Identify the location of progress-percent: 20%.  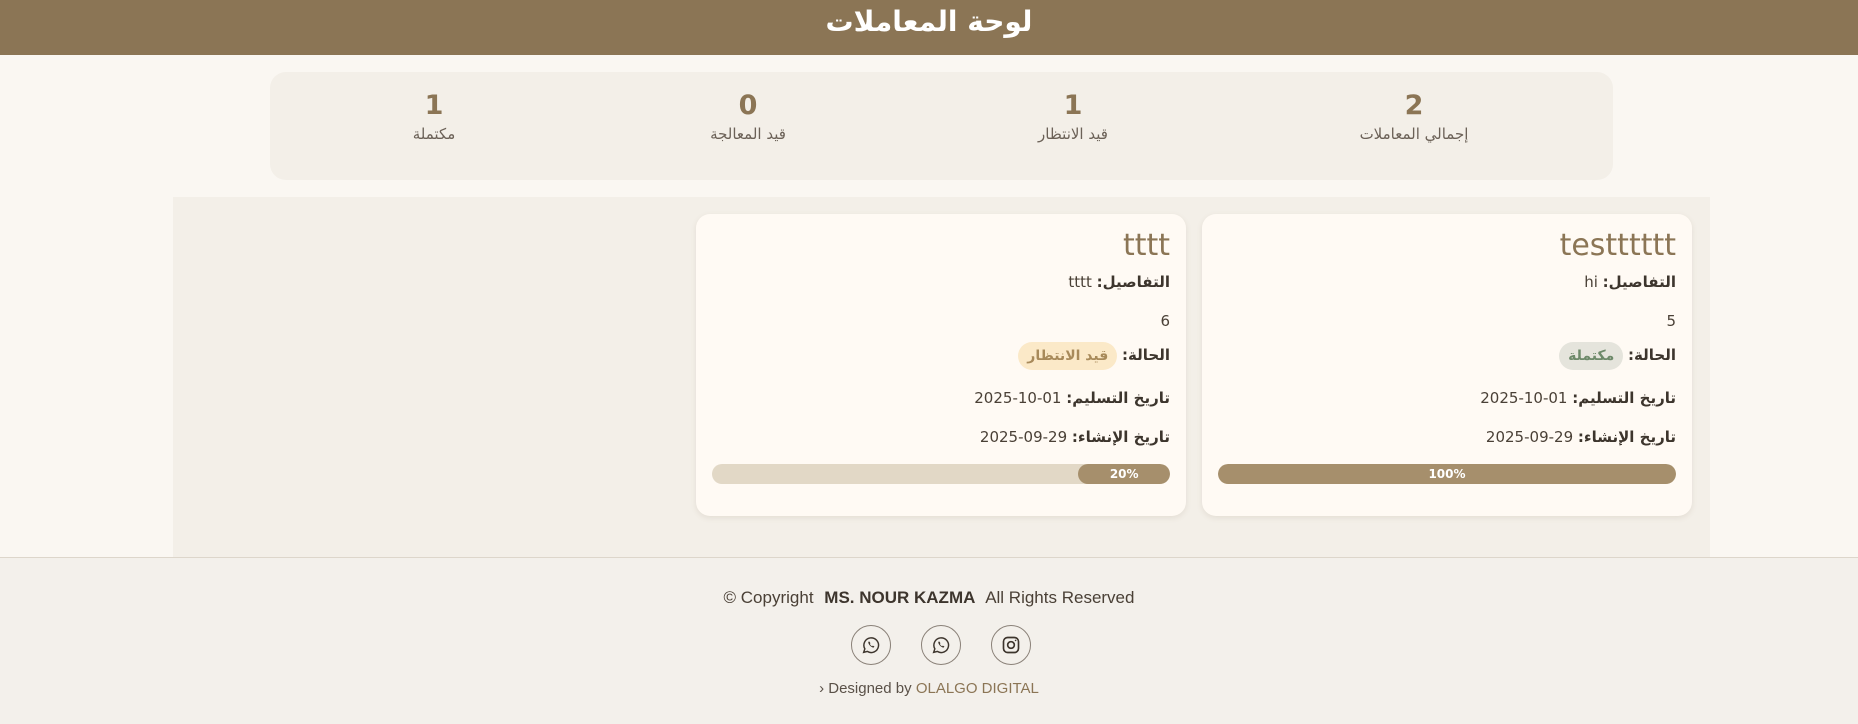
(1124, 474).